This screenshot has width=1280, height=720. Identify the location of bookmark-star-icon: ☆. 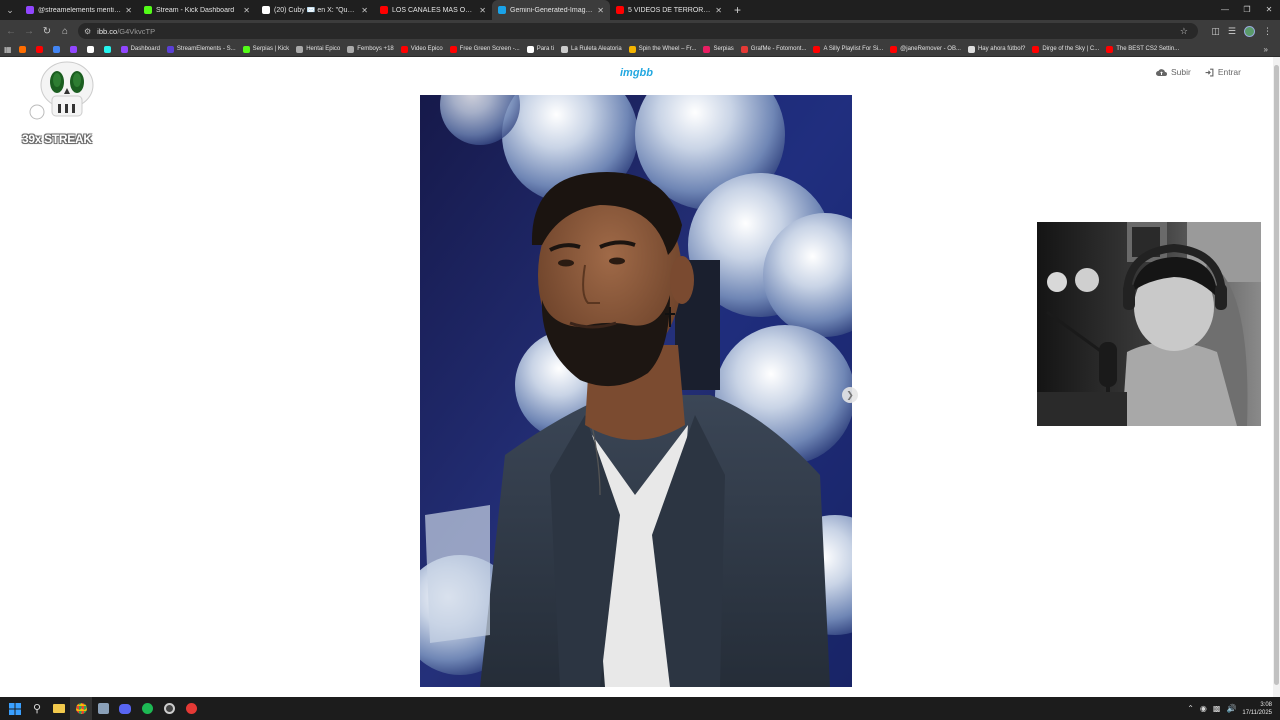
(1184, 31).